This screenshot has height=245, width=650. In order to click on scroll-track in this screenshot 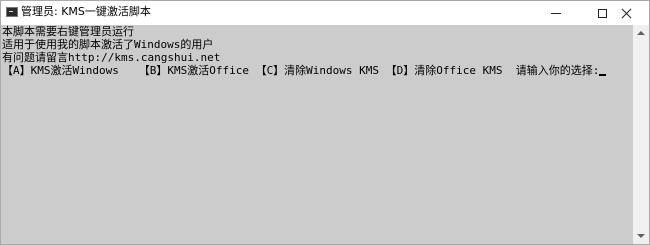, I will do `click(641, 134)`.